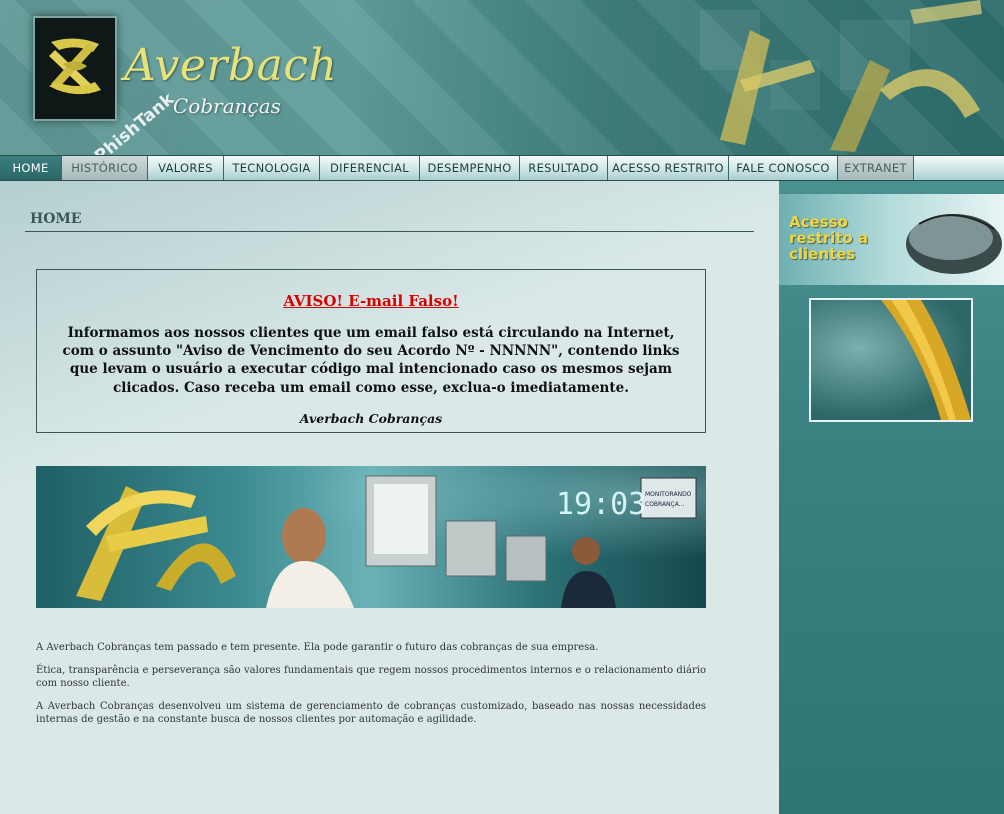 This screenshot has width=1004, height=814. What do you see at coordinates (601, 504) in the screenshot?
I see `banner-clock: 19:03` at bounding box center [601, 504].